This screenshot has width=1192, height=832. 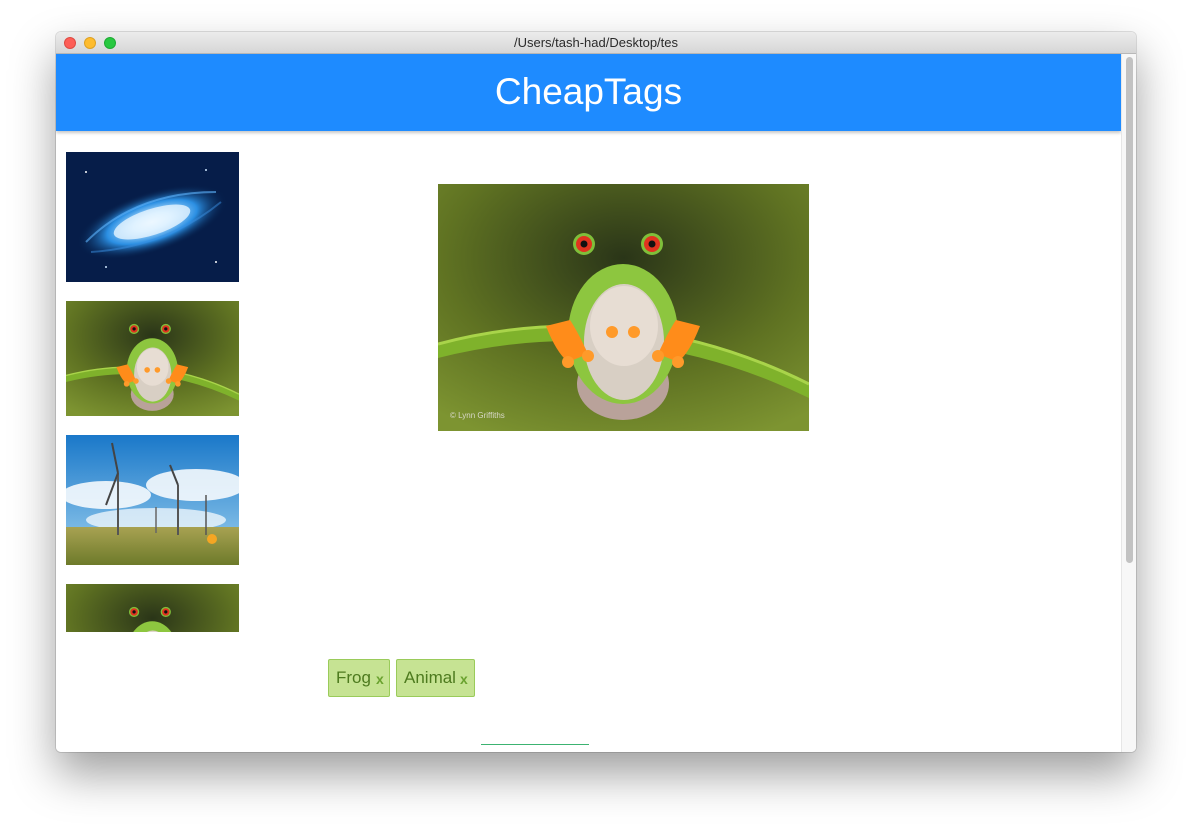 What do you see at coordinates (353, 677) in the screenshot?
I see `tag-label: Frog` at bounding box center [353, 677].